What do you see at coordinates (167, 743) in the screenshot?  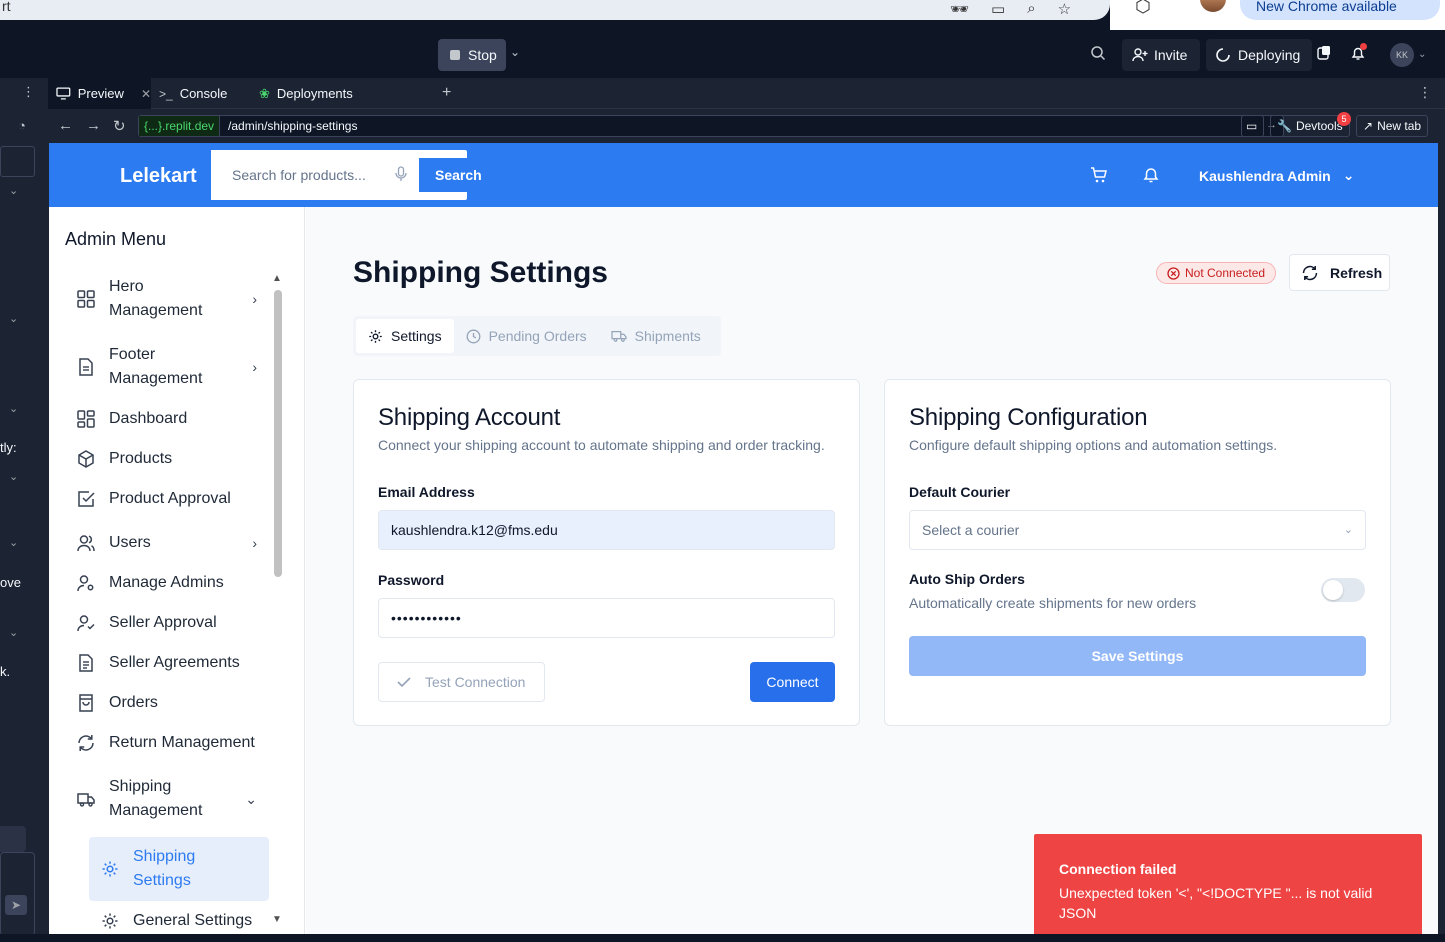 I see `sidebar-item-return-management: Return Management` at bounding box center [167, 743].